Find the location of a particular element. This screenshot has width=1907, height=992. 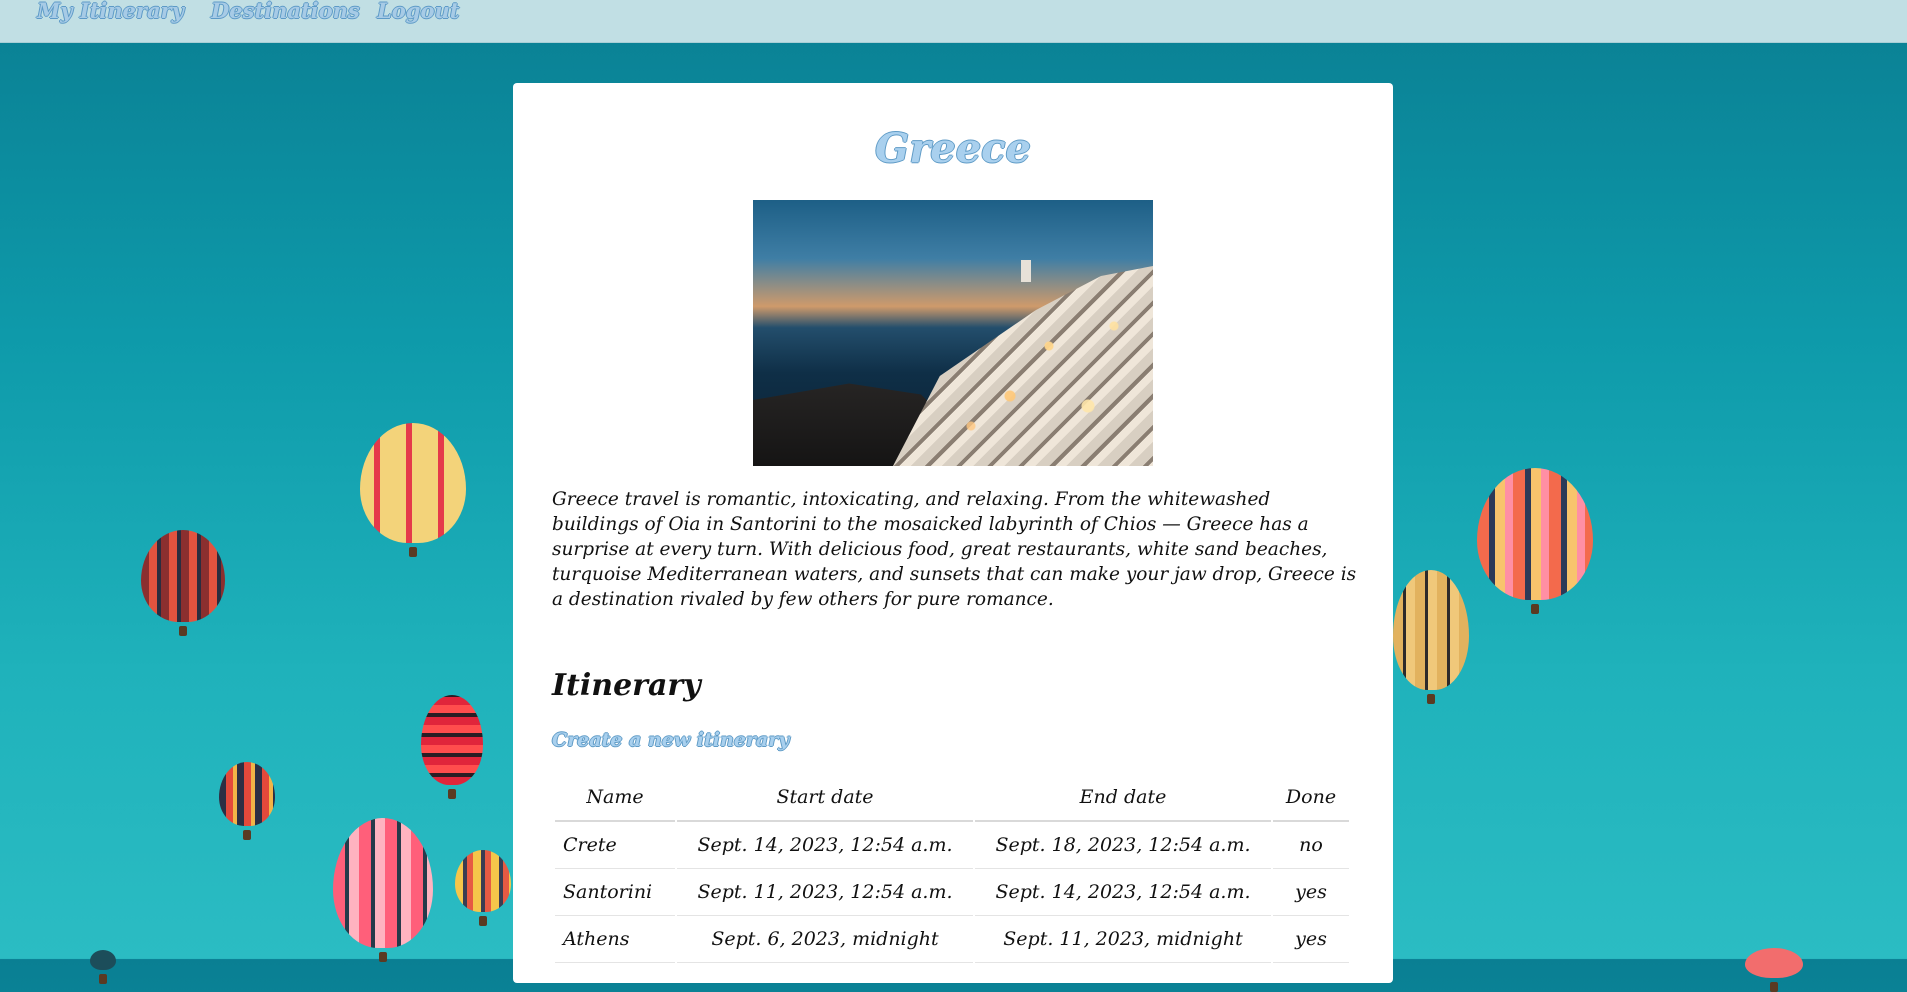

photo-town is located at coordinates (1023, 366).